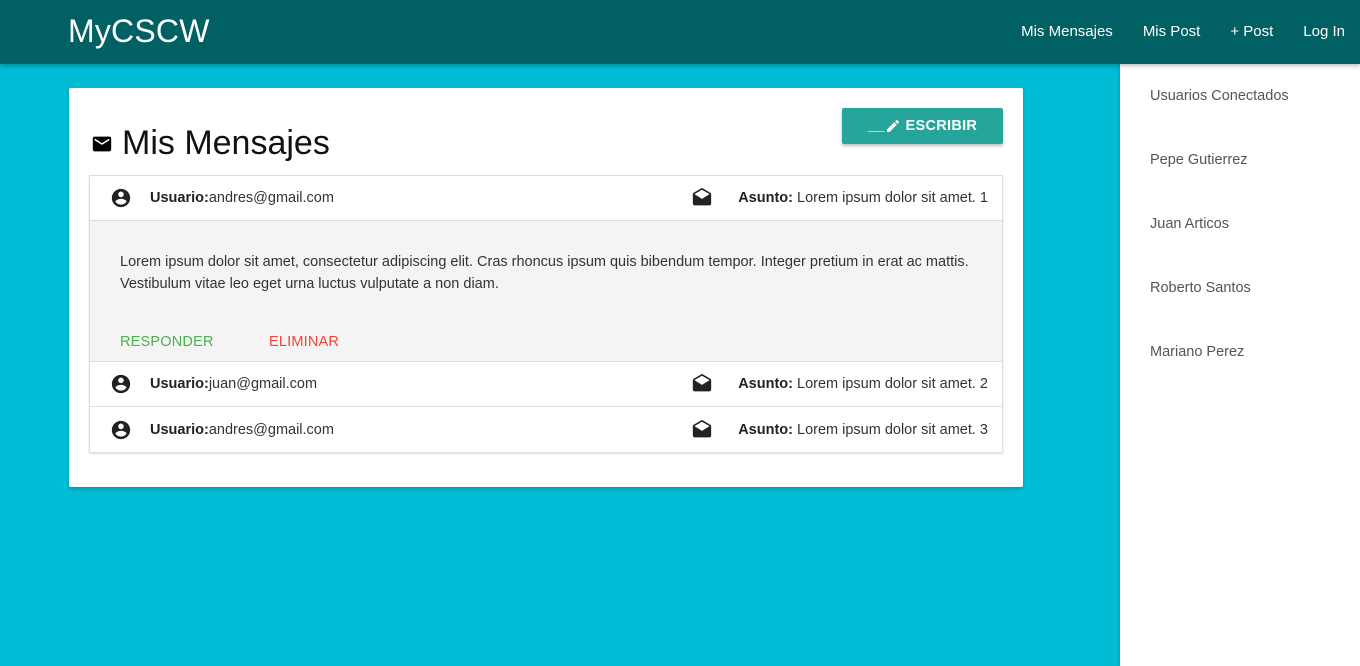 This screenshot has height=666, width=1360. Describe the element at coordinates (892, 125) in the screenshot. I see `pencil-icon` at that location.